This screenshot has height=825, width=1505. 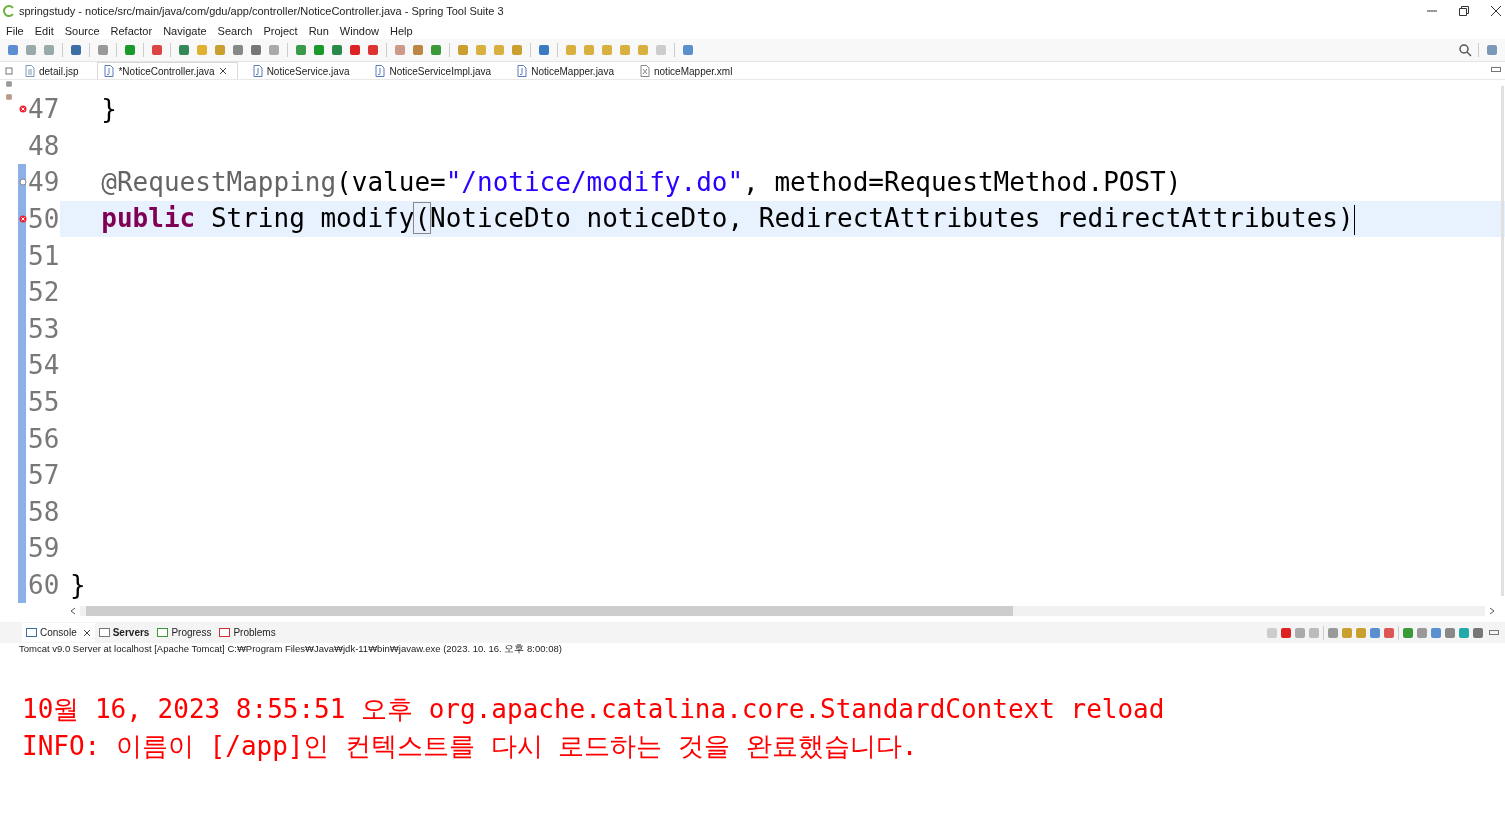 I want to click on menu-item: Refactor, so click(x=131, y=30).